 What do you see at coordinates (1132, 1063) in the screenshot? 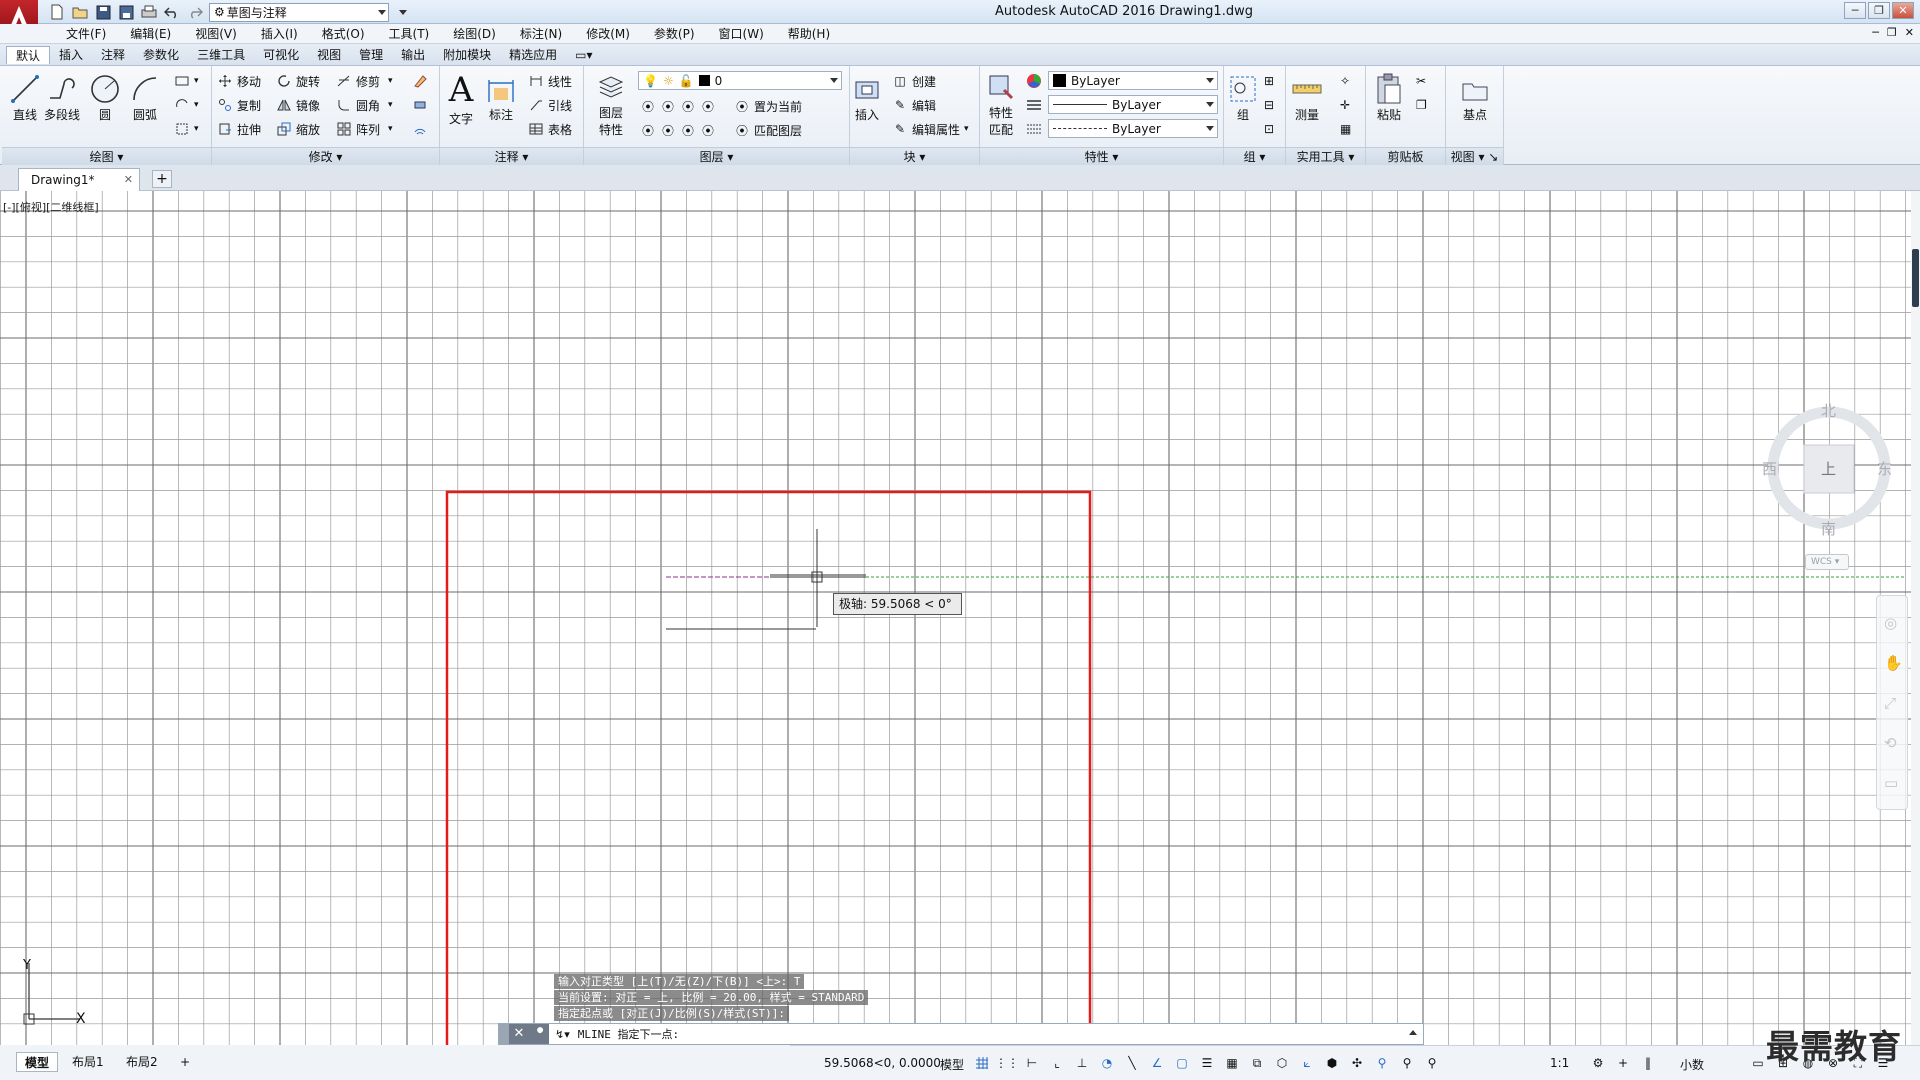
I see `isodraft-icon: ╲` at bounding box center [1132, 1063].